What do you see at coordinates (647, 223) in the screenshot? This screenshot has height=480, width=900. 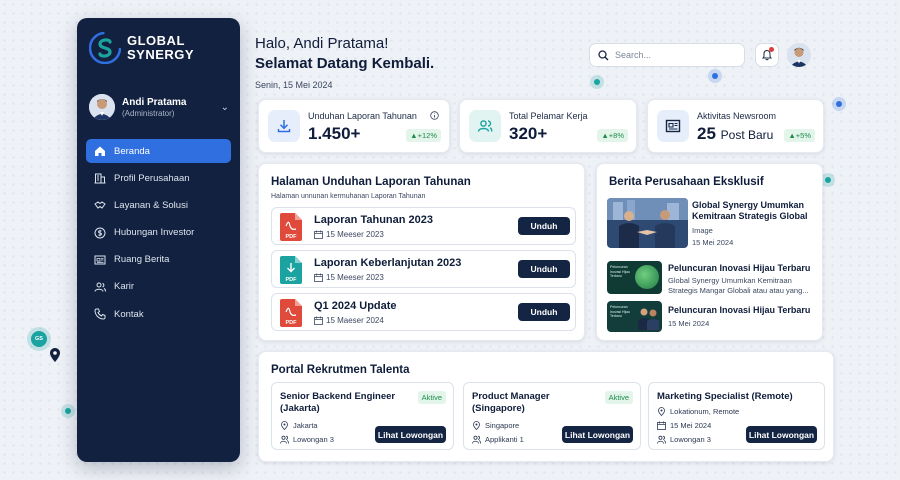 I see `news-image-handshake` at bounding box center [647, 223].